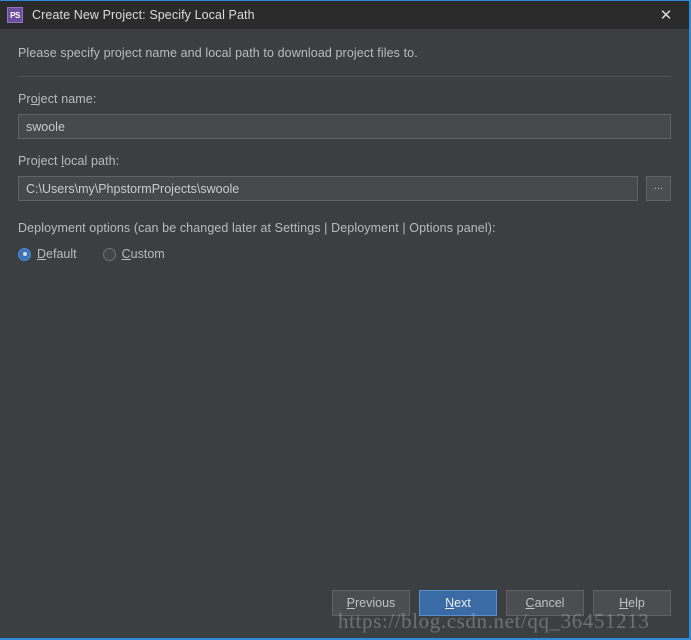 This screenshot has width=691, height=640. I want to click on radio-label-custom-rest: ustom, so click(147, 254).